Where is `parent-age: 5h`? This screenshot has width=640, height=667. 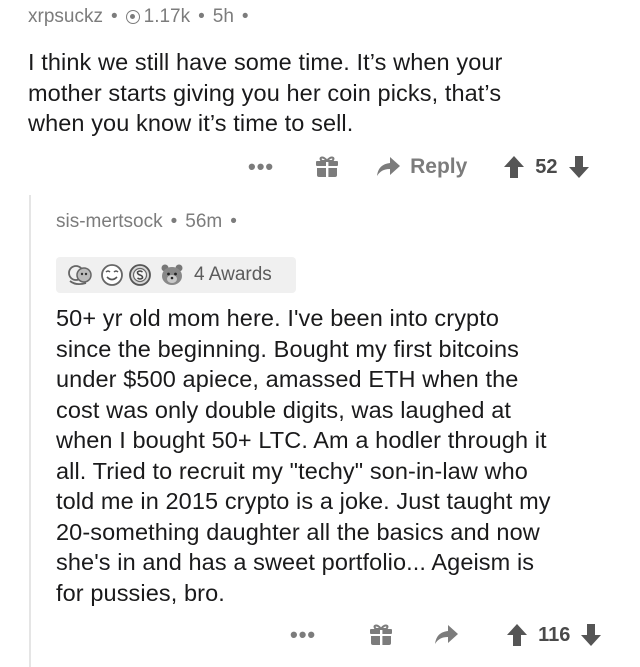
parent-age: 5h is located at coordinates (223, 16).